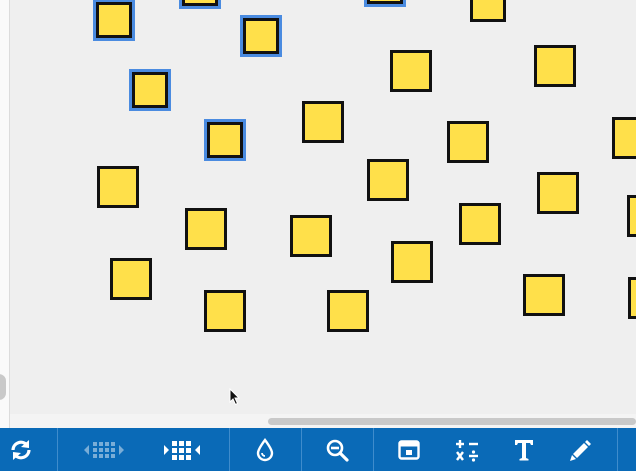 The image size is (636, 471). I want to click on frame-button, so click(409, 449).